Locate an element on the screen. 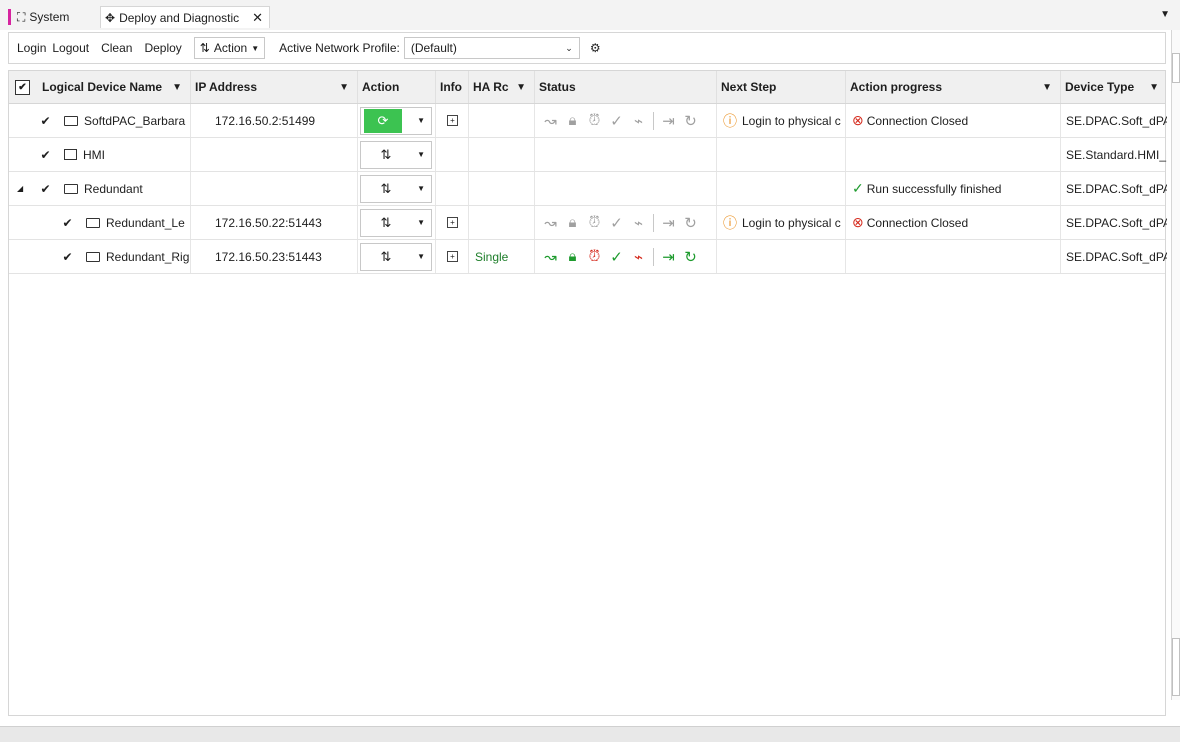 The height and width of the screenshot is (742, 1180). ip-address: 172.16.50.2:51499 is located at coordinates (274, 120).